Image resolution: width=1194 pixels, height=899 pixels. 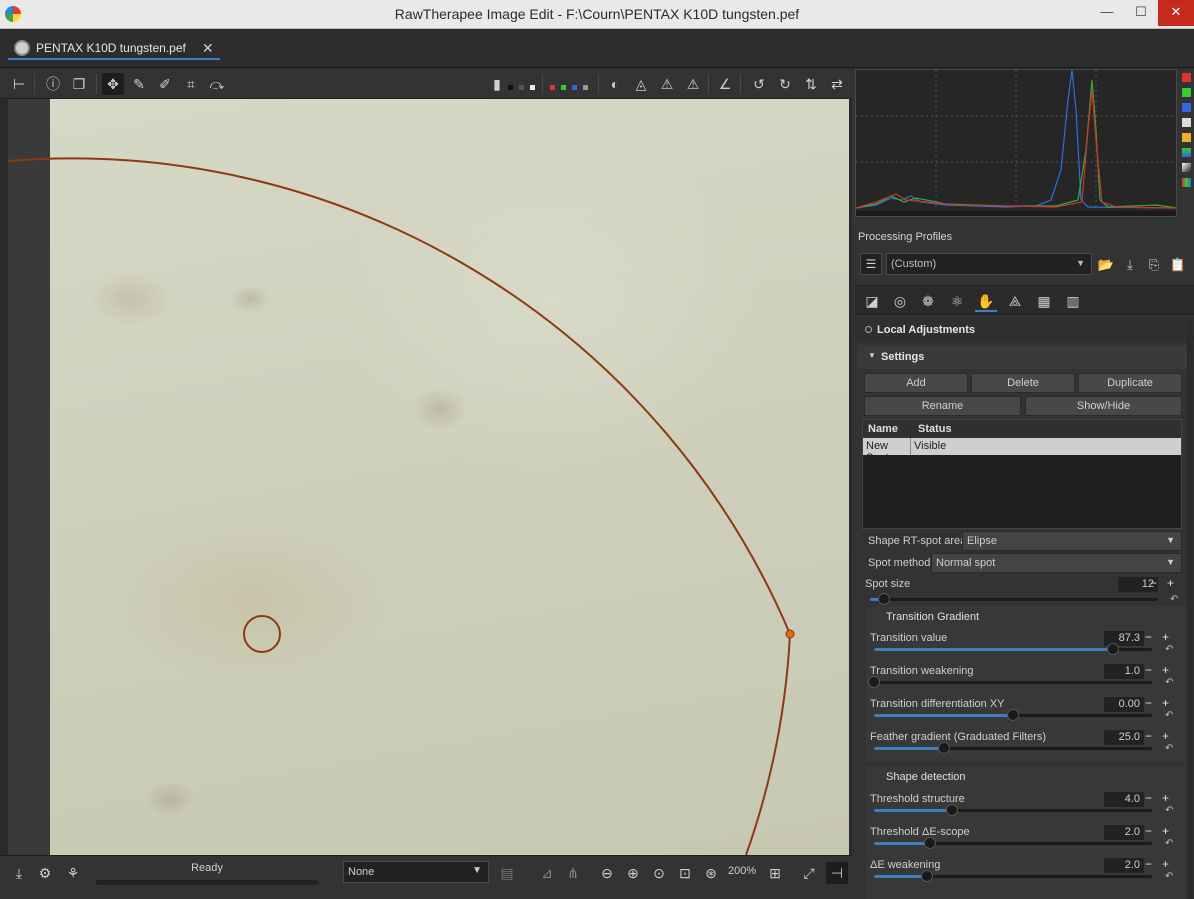 What do you see at coordinates (659, 873) in the screenshot?
I see `zoom-fit-icon: ⊙` at bounding box center [659, 873].